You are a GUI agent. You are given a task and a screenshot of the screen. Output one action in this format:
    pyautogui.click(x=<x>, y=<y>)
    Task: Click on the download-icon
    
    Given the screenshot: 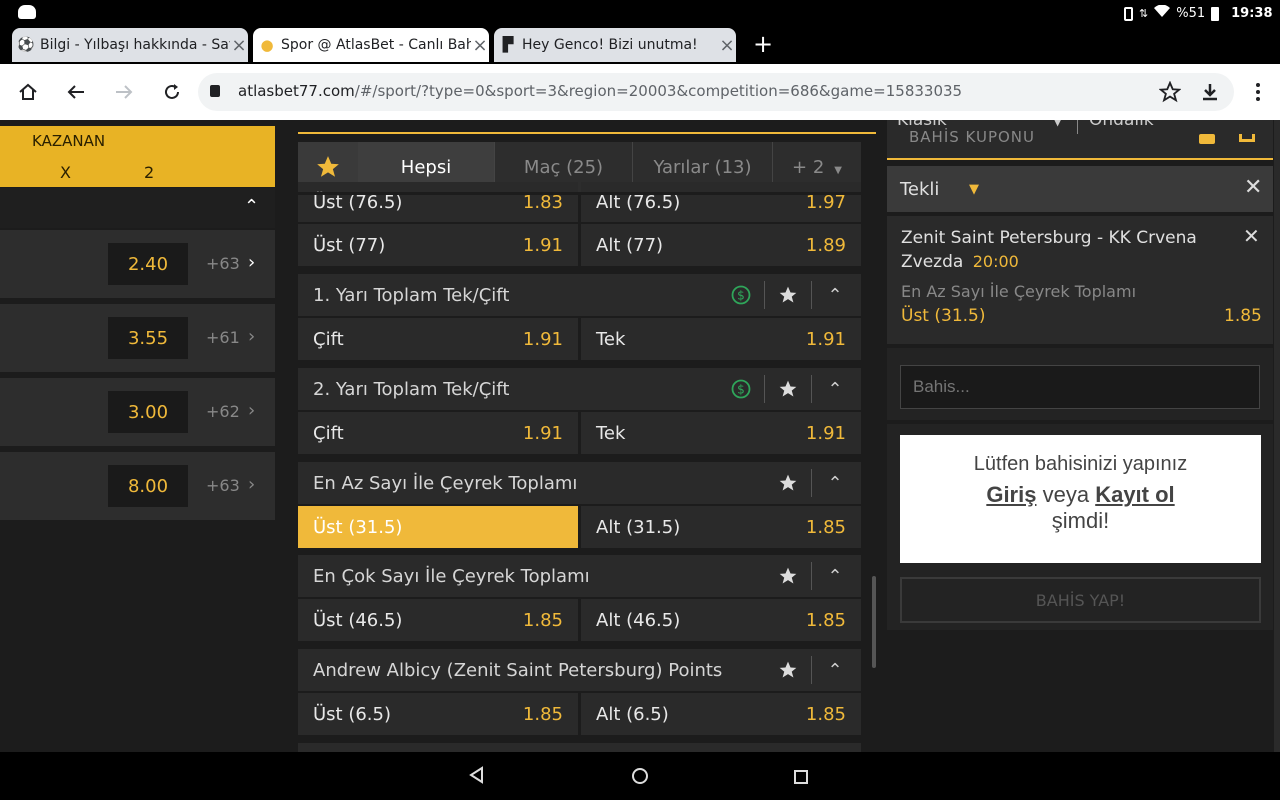 What is the action you would take?
    pyautogui.click(x=1210, y=92)
    